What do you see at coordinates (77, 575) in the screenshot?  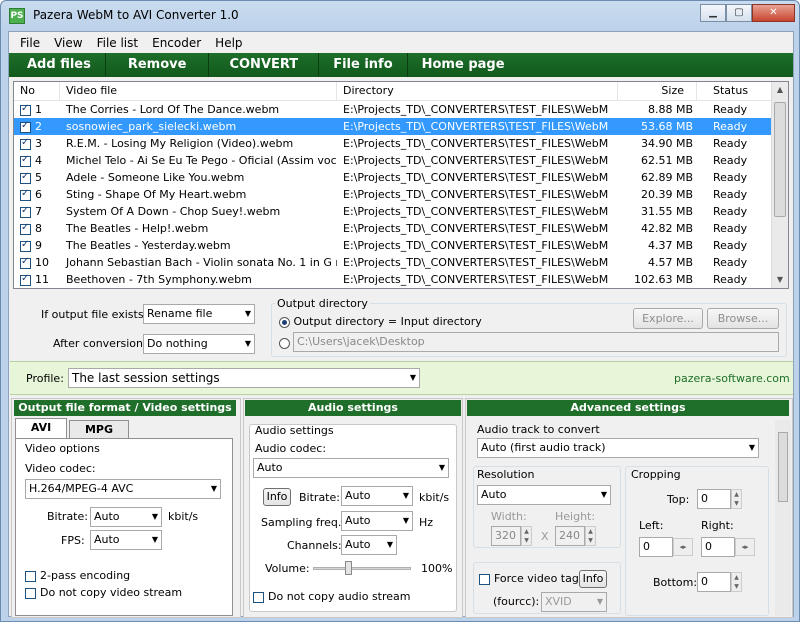 I see `twopass-checkbox: 2-pass encoding` at bounding box center [77, 575].